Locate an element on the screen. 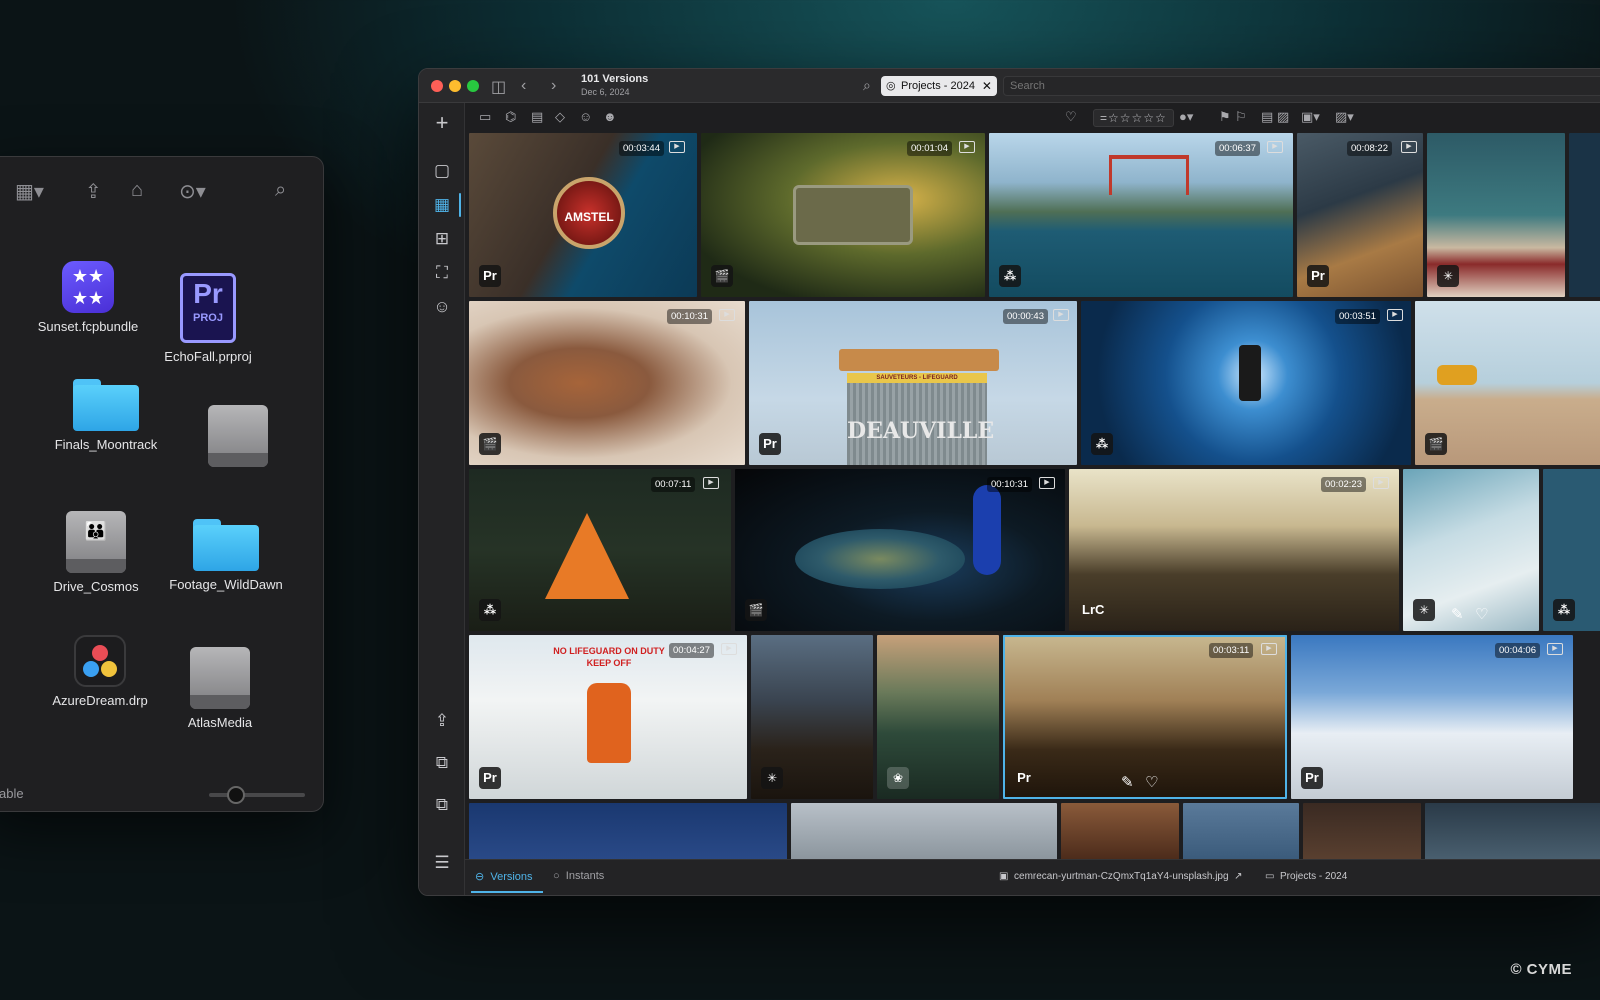 Image resolution: width=1600 pixels, height=1000 pixels. finder-item-echofall: Pr PROJ EchoFall.prproj is located at coordinates (208, 318).